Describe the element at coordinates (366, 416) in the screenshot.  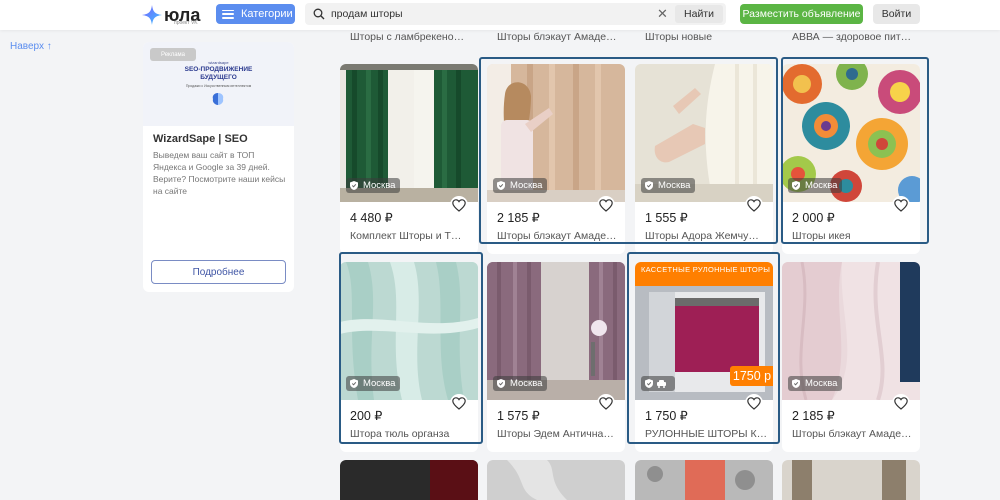
I see `listing-price: 200 ₽` at that location.